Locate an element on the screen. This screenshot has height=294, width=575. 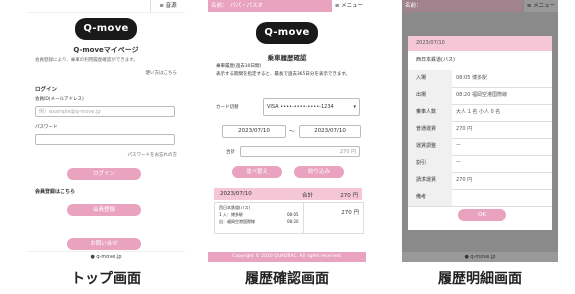
register-heading: 会員登録はこちら is located at coordinates (55, 192).